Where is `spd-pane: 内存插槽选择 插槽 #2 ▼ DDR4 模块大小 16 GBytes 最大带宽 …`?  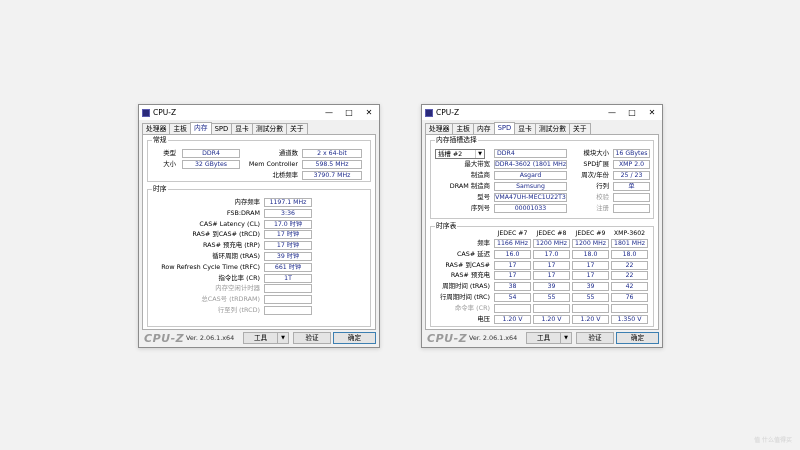 spd-pane: 内存插槽选择 插槽 #2 ▼ DDR4 模块大小 16 GBytes 最大带宽 … is located at coordinates (542, 232).